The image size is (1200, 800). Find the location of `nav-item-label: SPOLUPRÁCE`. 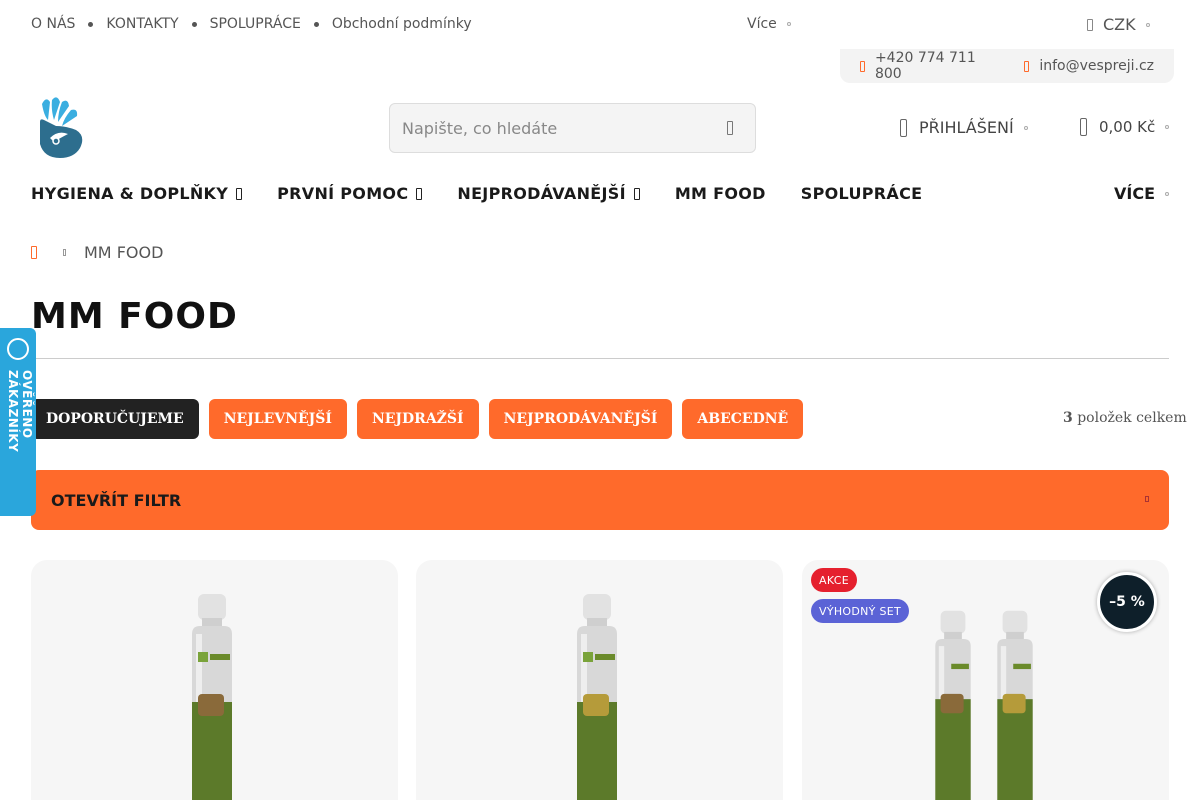

nav-item-label: SPOLUPRÁCE is located at coordinates (861, 193).